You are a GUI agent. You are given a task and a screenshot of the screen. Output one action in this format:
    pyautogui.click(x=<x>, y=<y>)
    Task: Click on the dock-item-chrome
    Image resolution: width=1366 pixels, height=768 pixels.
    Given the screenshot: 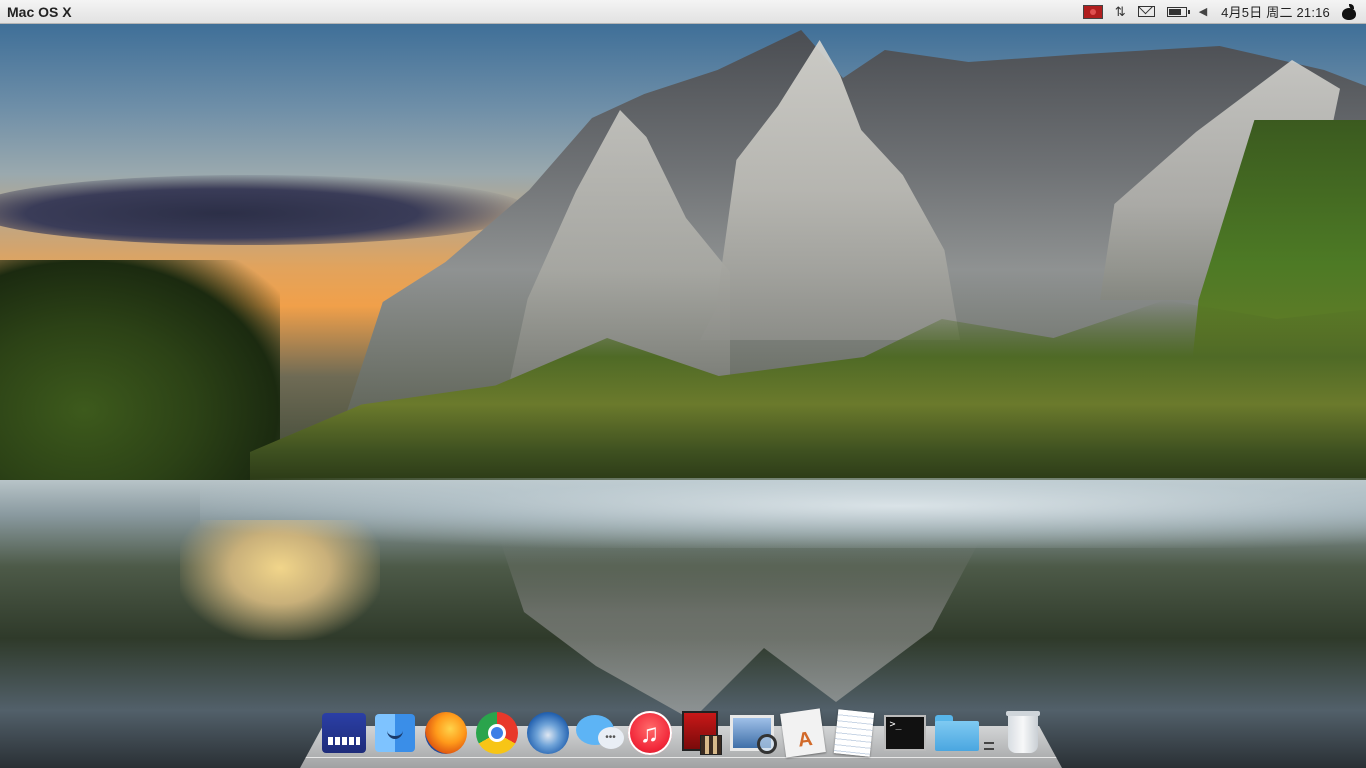 What is the action you would take?
    pyautogui.click(x=497, y=733)
    